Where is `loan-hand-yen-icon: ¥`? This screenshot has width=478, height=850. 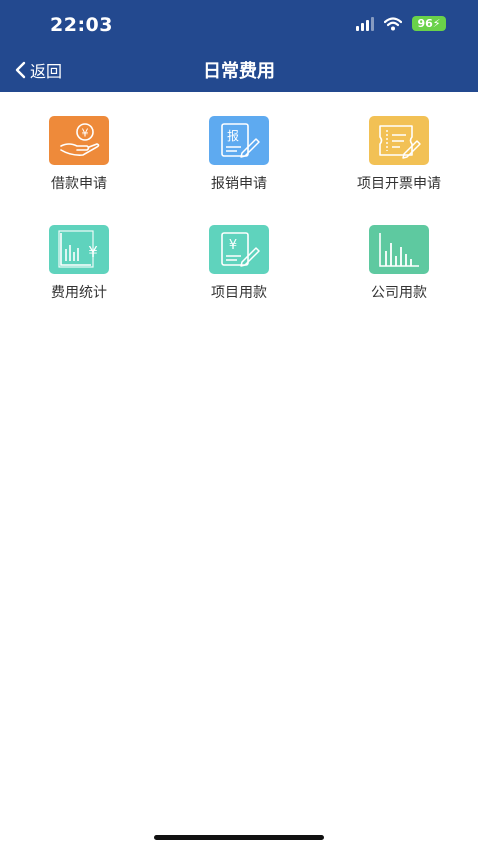
loan-hand-yen-icon: ¥ is located at coordinates (79, 140).